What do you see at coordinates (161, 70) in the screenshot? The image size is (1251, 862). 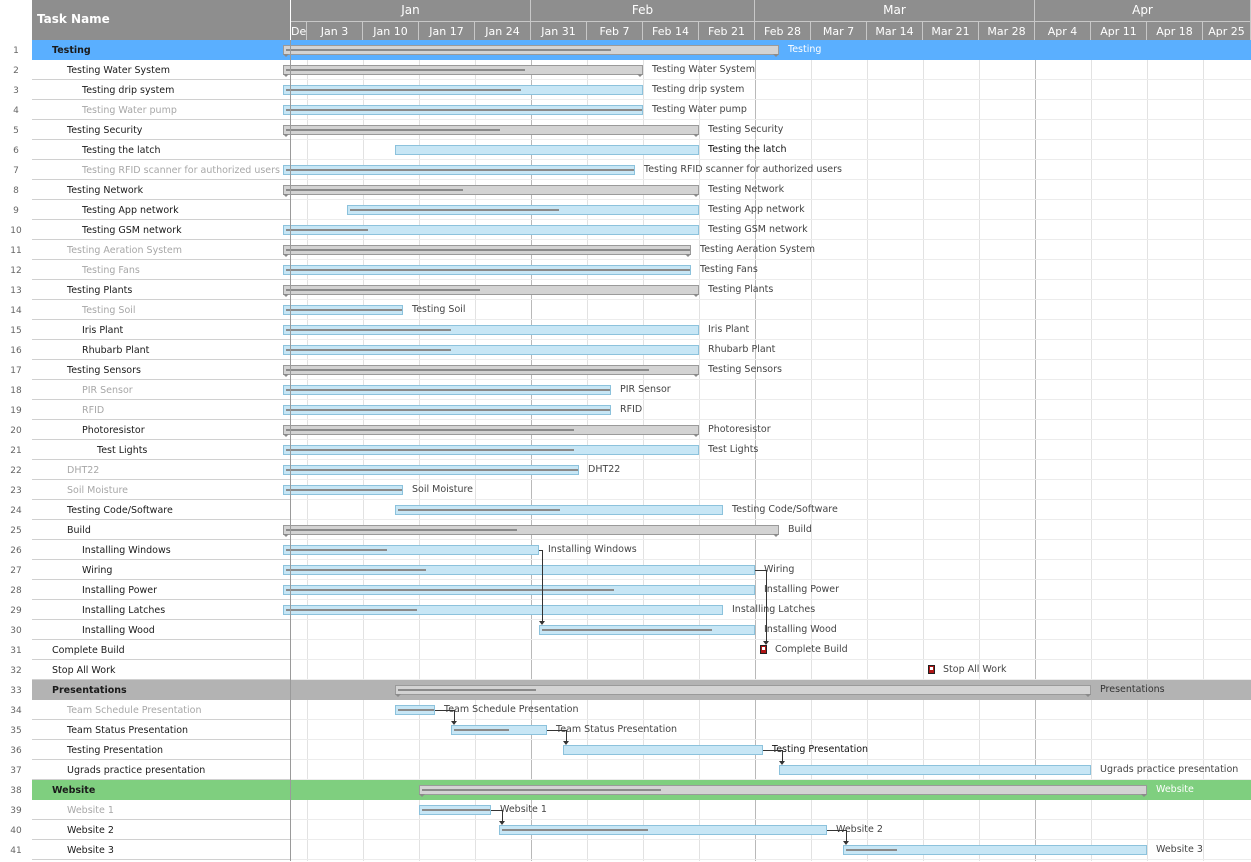 I see `task-name-cell: Testing Water System` at bounding box center [161, 70].